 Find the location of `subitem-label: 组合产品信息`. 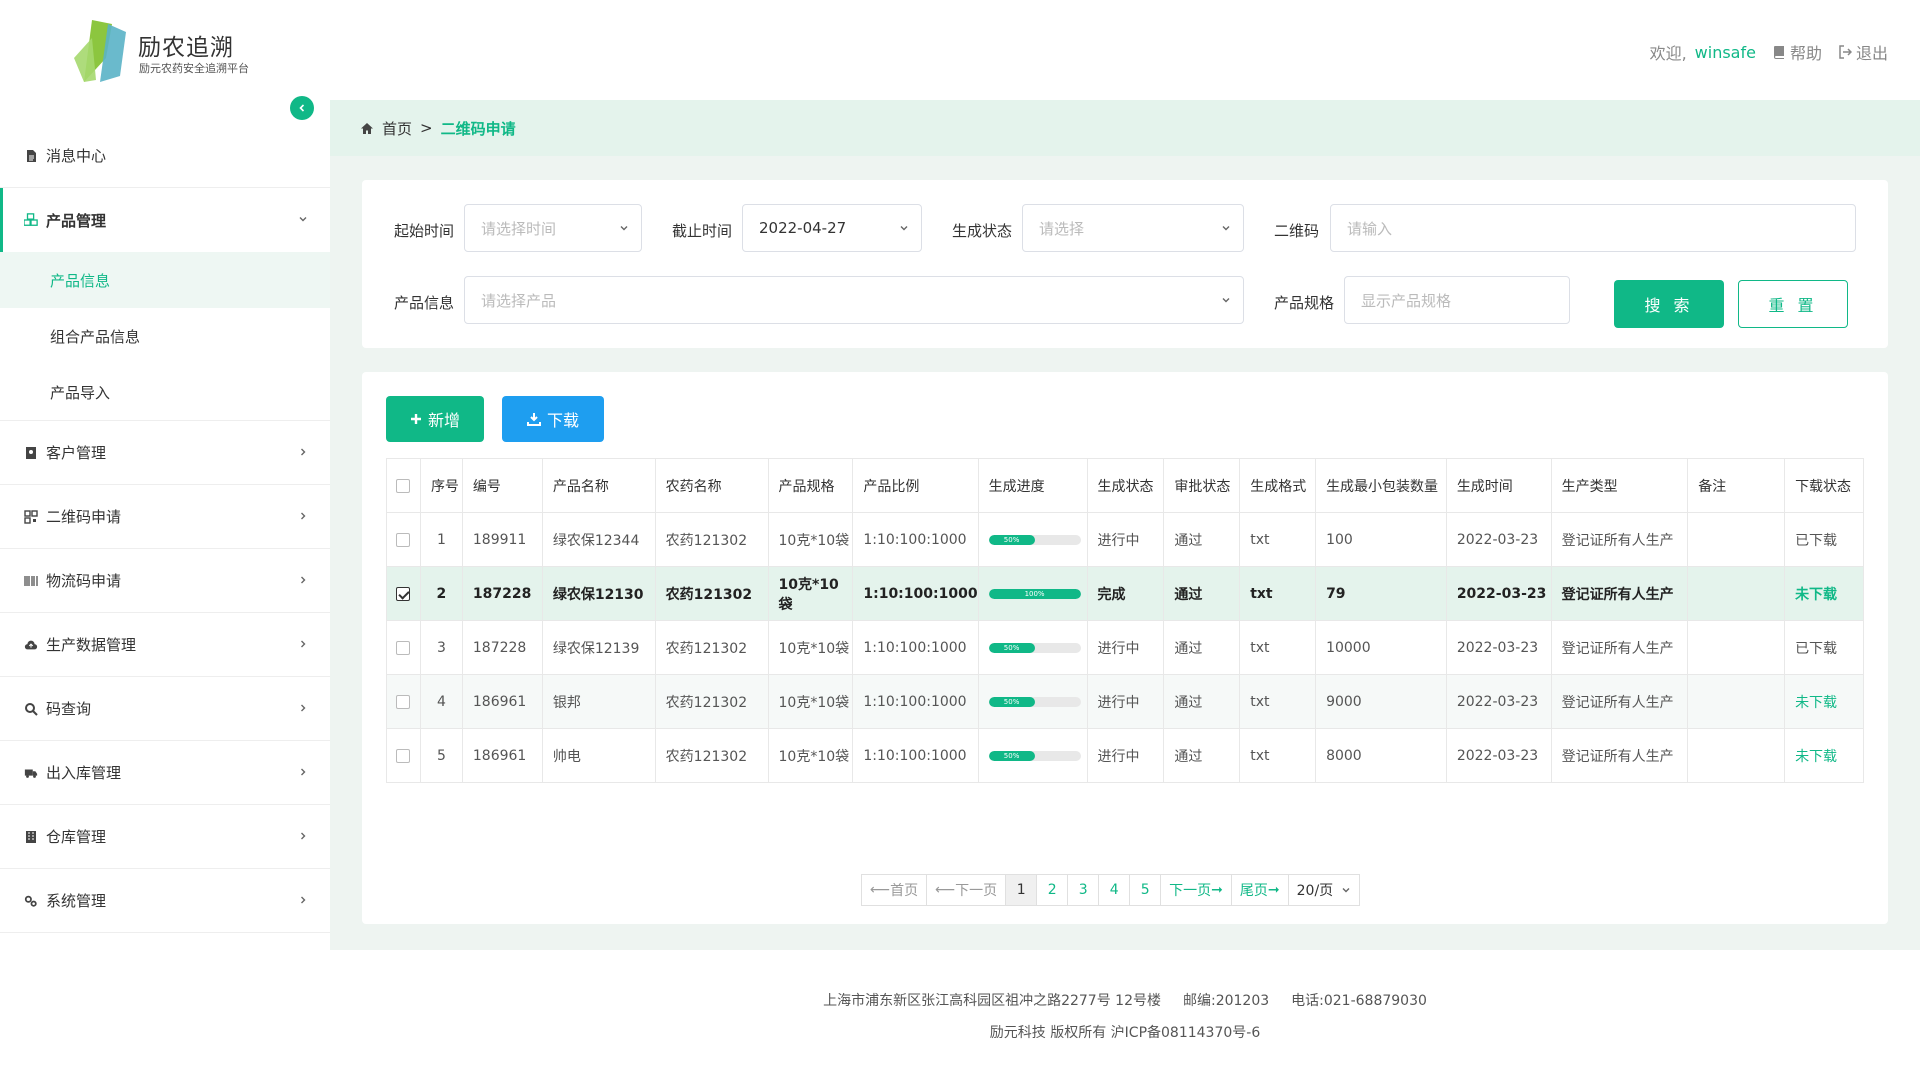

subitem-label: 组合产品信息 is located at coordinates (95, 336).